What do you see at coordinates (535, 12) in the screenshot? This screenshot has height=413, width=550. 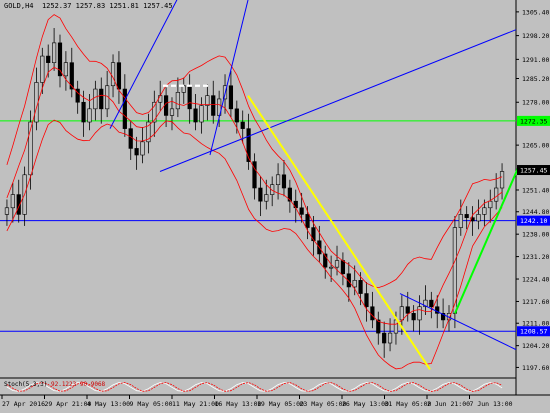 I see `price-tick-label: 1305.40` at bounding box center [535, 12].